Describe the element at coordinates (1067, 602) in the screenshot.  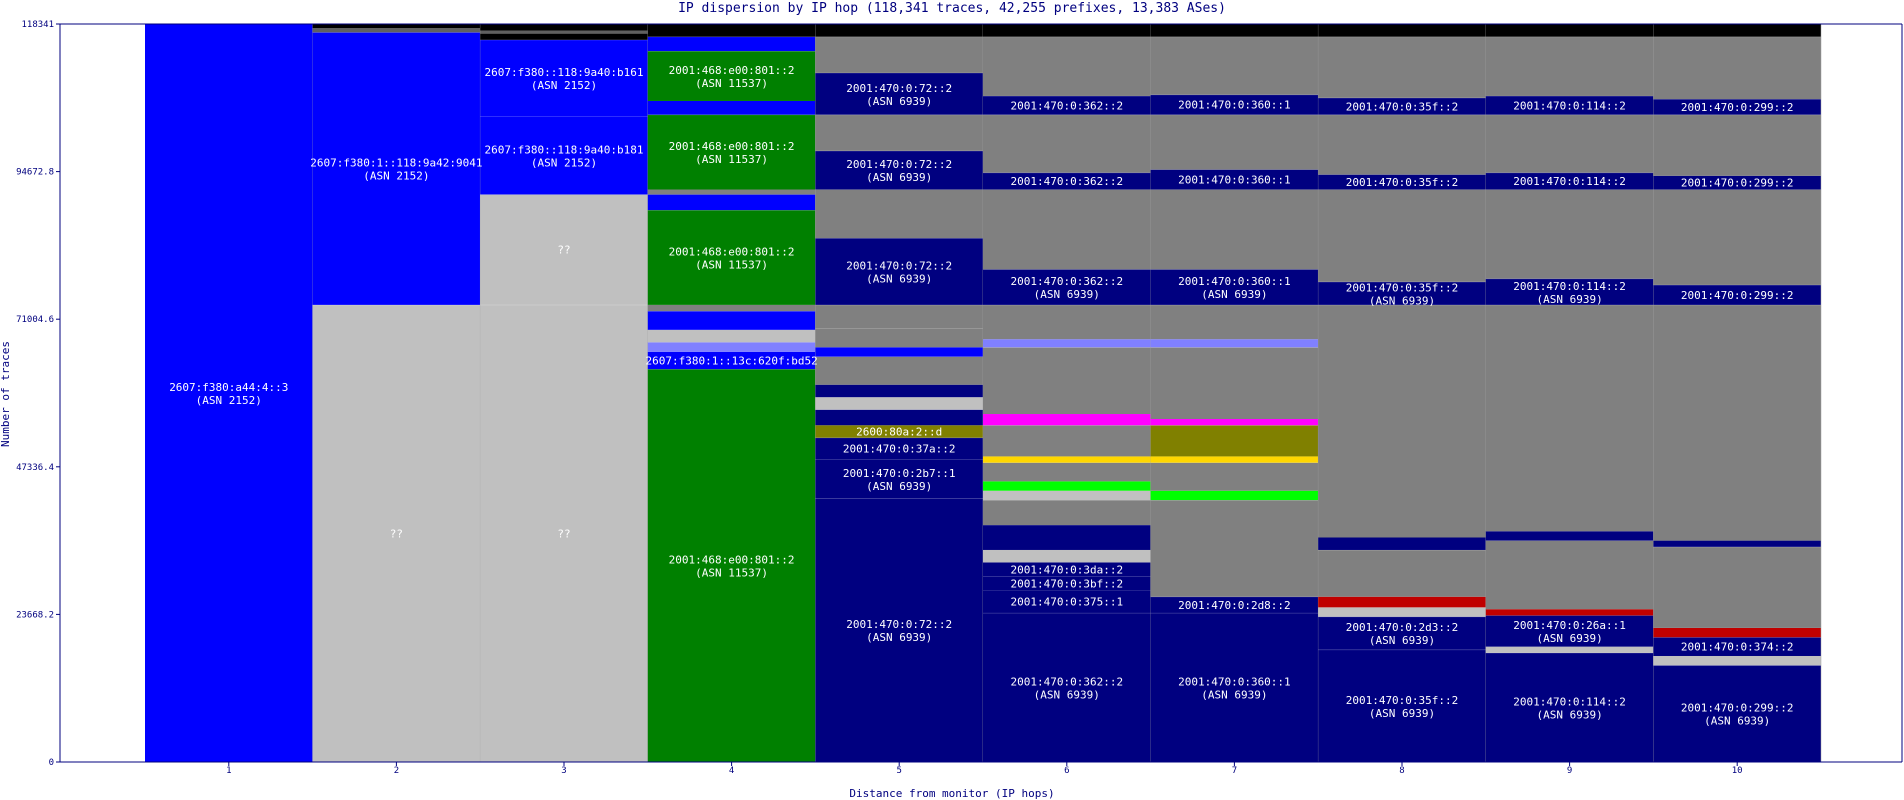
I see `segment-label: 2001:470:0:375::1` at that location.